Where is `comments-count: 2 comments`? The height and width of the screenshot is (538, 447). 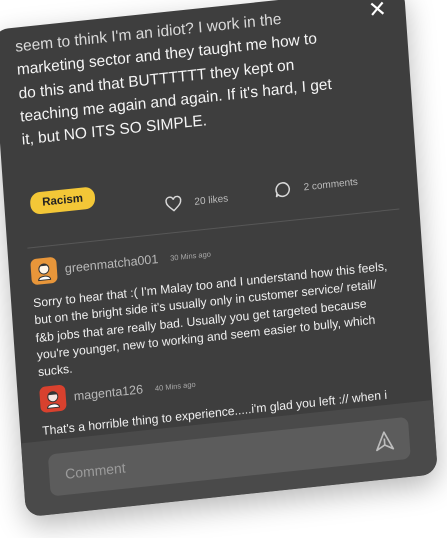
comments-count: 2 comments is located at coordinates (331, 184).